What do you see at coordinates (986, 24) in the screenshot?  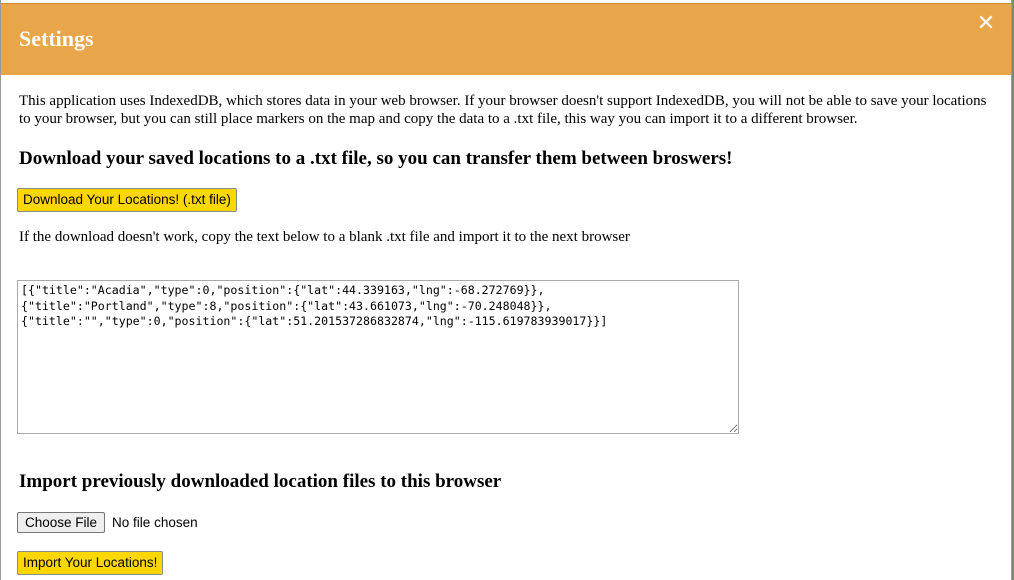 I see `close-icon: ✕` at bounding box center [986, 24].